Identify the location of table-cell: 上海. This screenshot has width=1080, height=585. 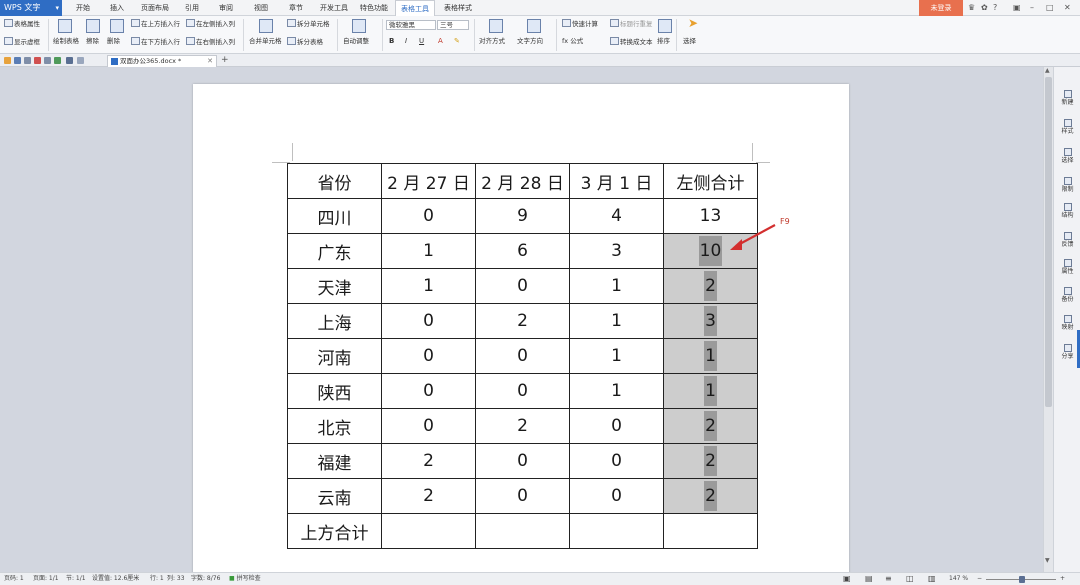
(334, 321).